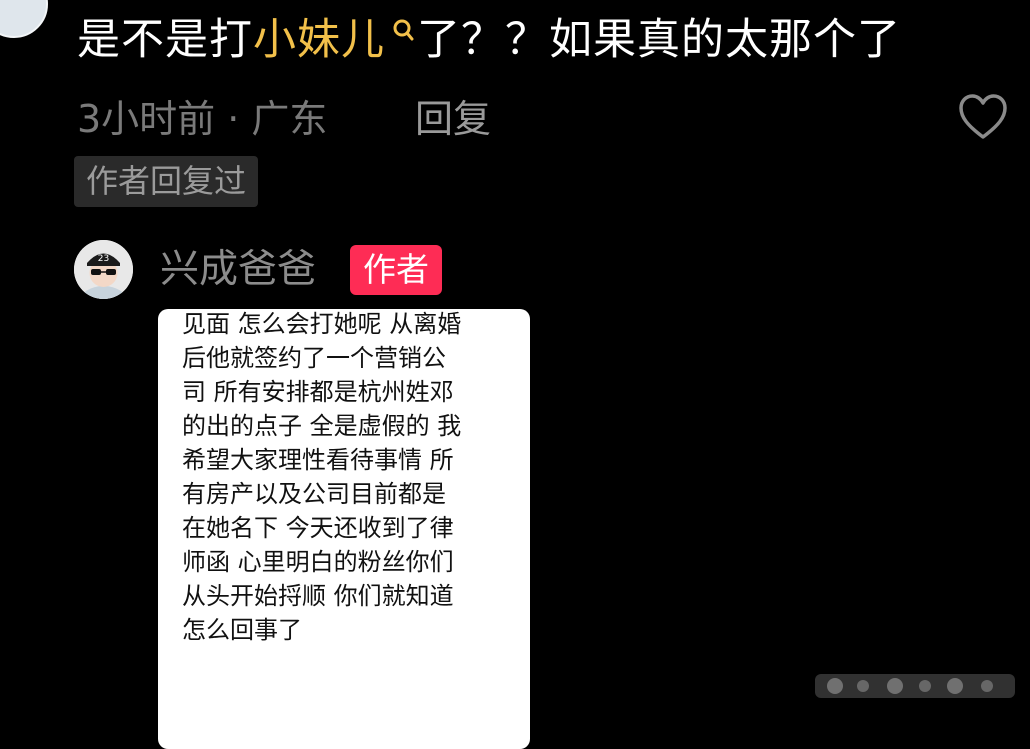  Describe the element at coordinates (103, 259) in the screenshot. I see `avatar-cap-number: 23` at that location.